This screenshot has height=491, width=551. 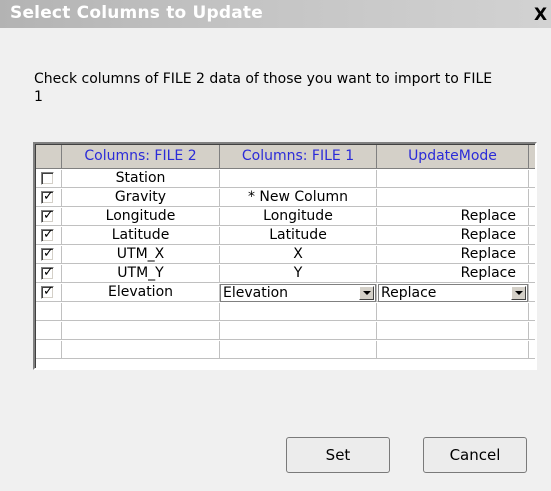 I want to click on file2-column-cell: UTM_X, so click(x=141, y=255).